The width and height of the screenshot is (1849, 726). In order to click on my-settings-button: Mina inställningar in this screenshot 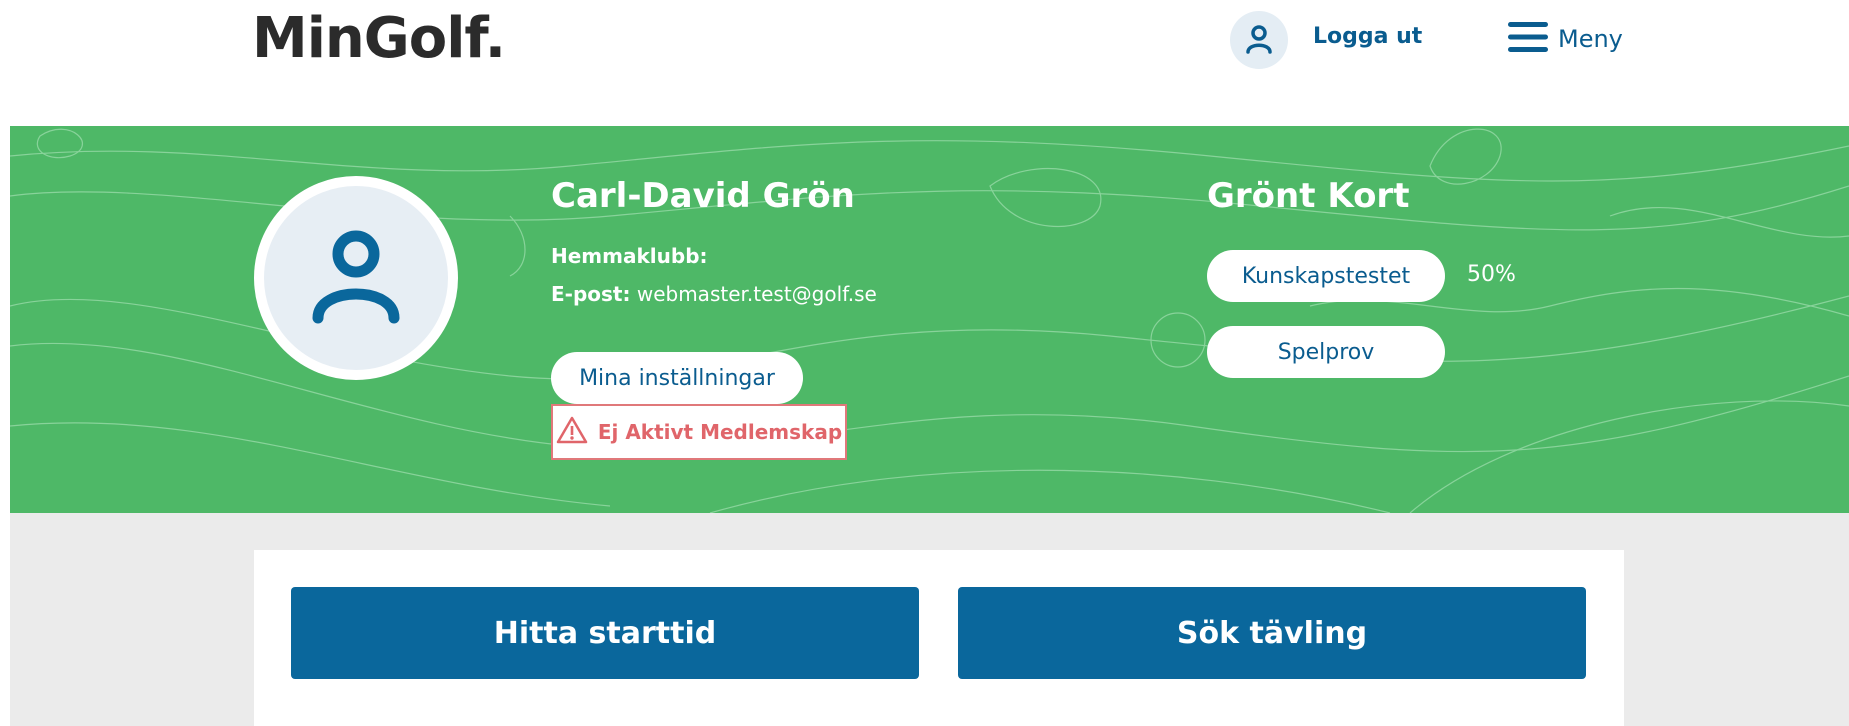, I will do `click(677, 378)`.